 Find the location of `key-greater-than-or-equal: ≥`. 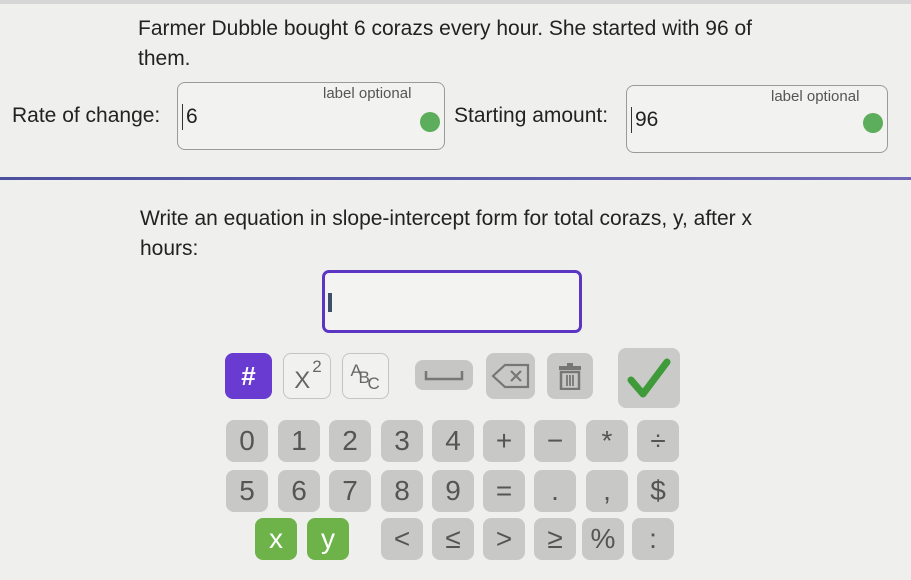

key-greater-than-or-equal: ≥ is located at coordinates (555, 539).